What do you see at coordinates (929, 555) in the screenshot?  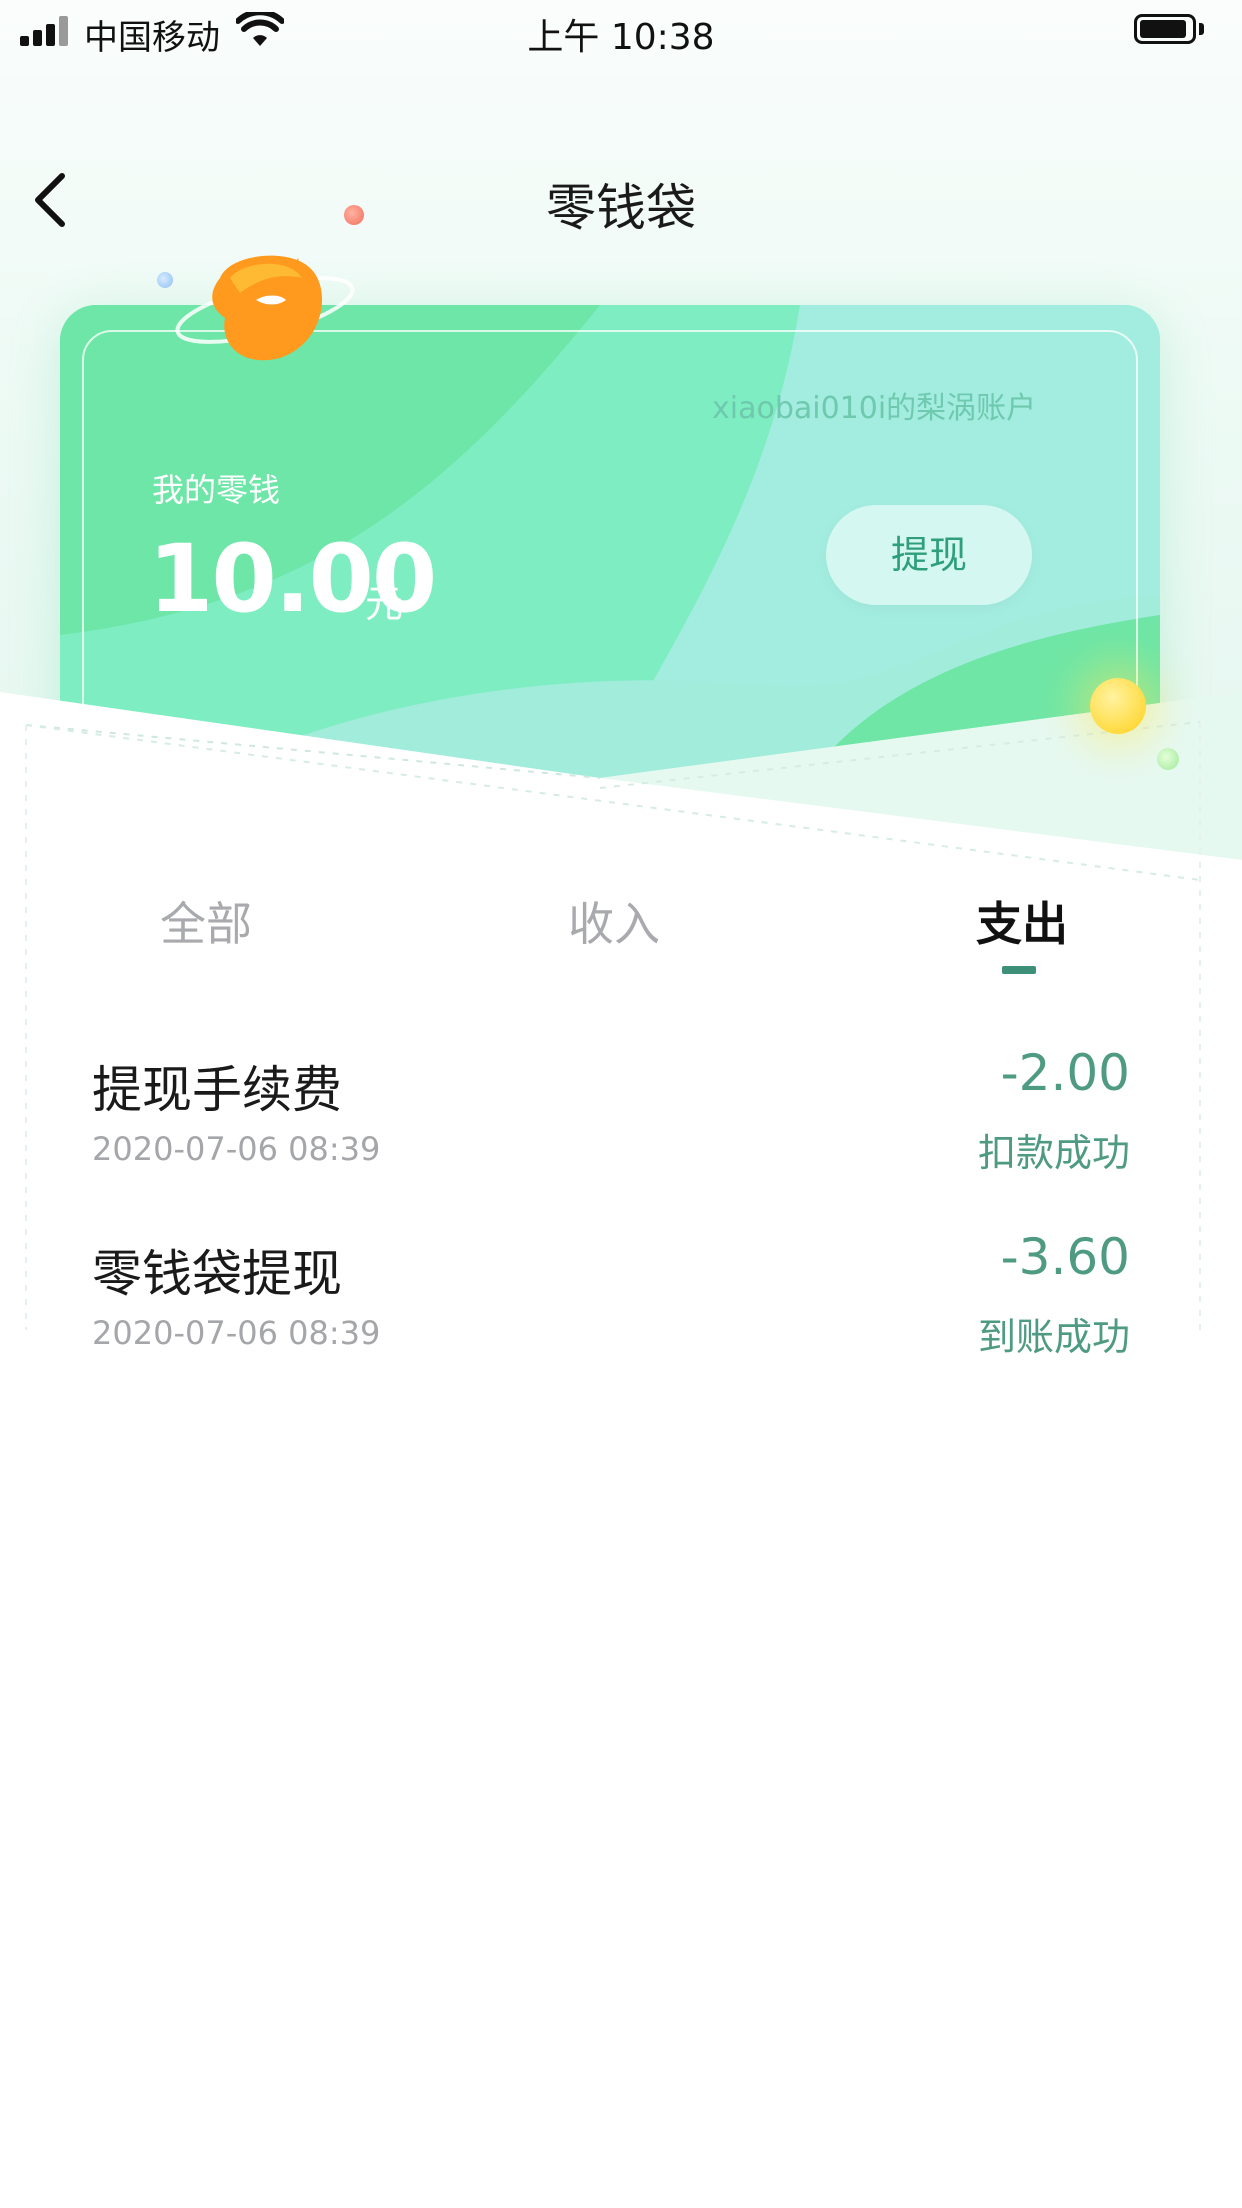 I see `withdraw-button: 提现` at bounding box center [929, 555].